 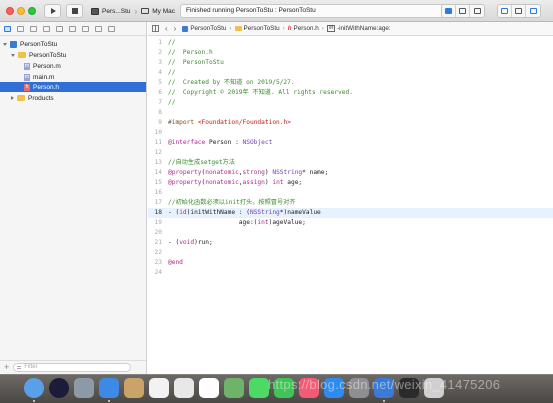 I want to click on report-tab-icon, so click(x=111, y=28).